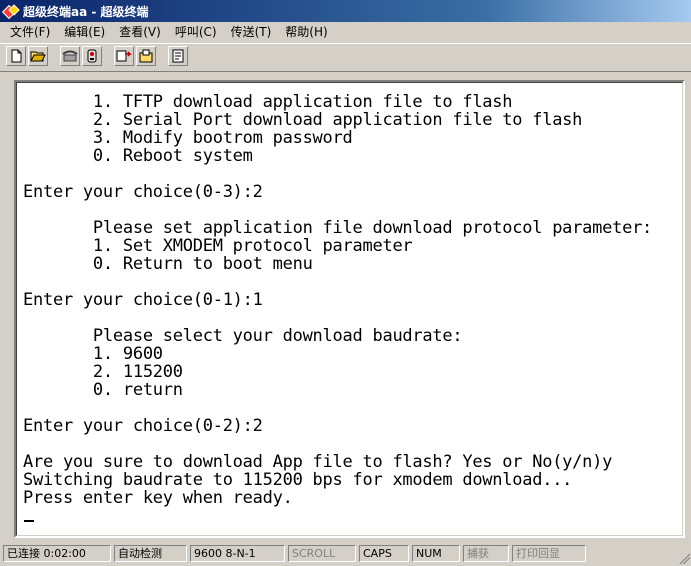  Describe the element at coordinates (305, 31) in the screenshot. I see `menu-help: 帮助(H)` at that location.